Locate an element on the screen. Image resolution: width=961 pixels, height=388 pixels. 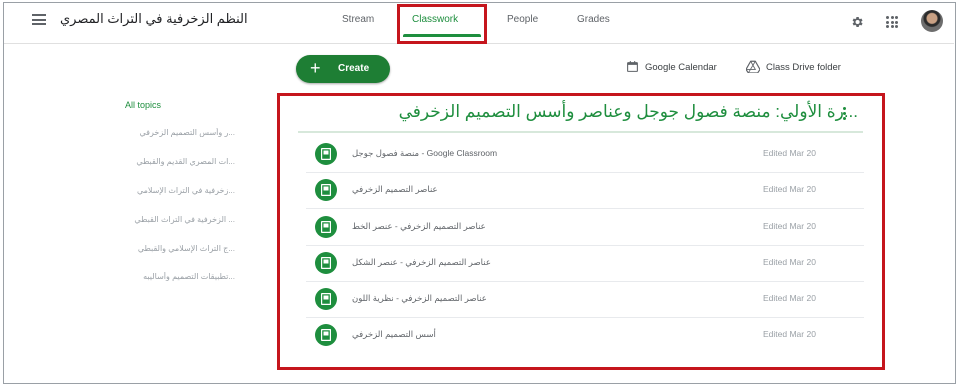
material-title: عناصر التصميم الزخرفي - نظرية اللون is located at coordinates (419, 298).